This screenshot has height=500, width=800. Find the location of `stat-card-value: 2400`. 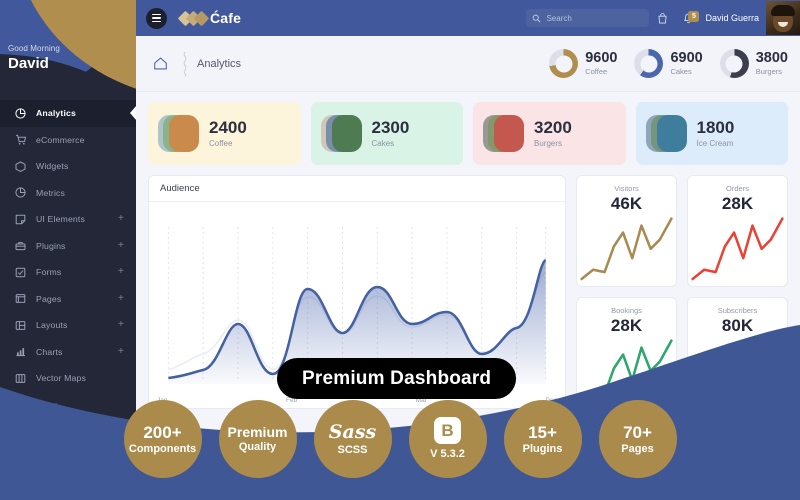

stat-card-value: 2400 is located at coordinates (228, 127).